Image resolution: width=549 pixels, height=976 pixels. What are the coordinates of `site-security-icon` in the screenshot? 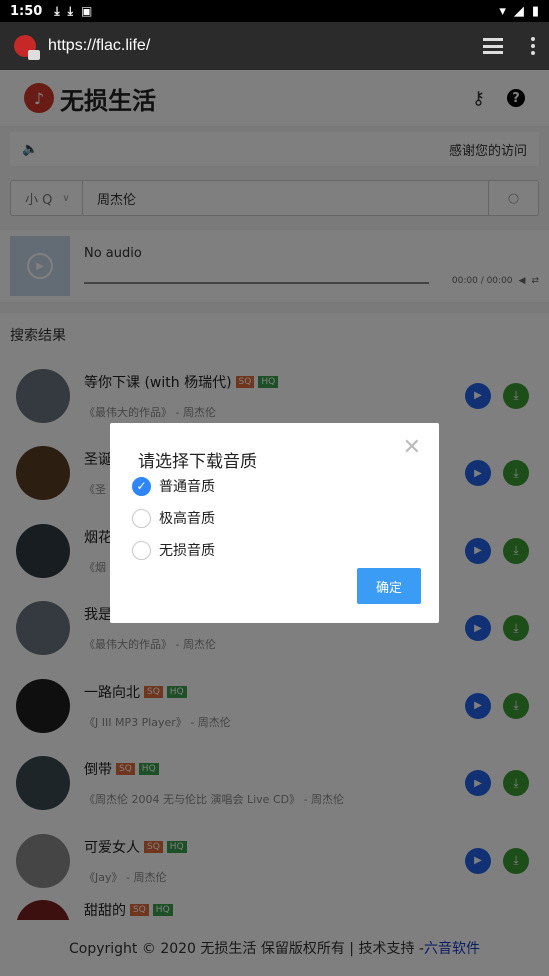 It's located at (27, 47).